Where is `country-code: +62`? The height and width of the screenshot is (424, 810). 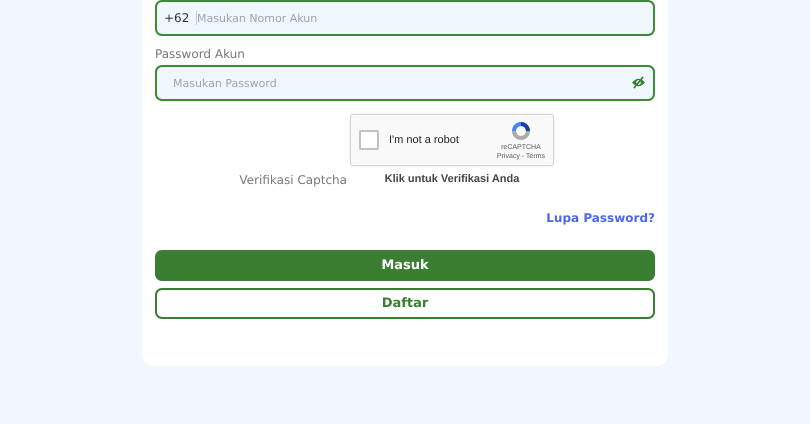
country-code: +62 is located at coordinates (181, 18).